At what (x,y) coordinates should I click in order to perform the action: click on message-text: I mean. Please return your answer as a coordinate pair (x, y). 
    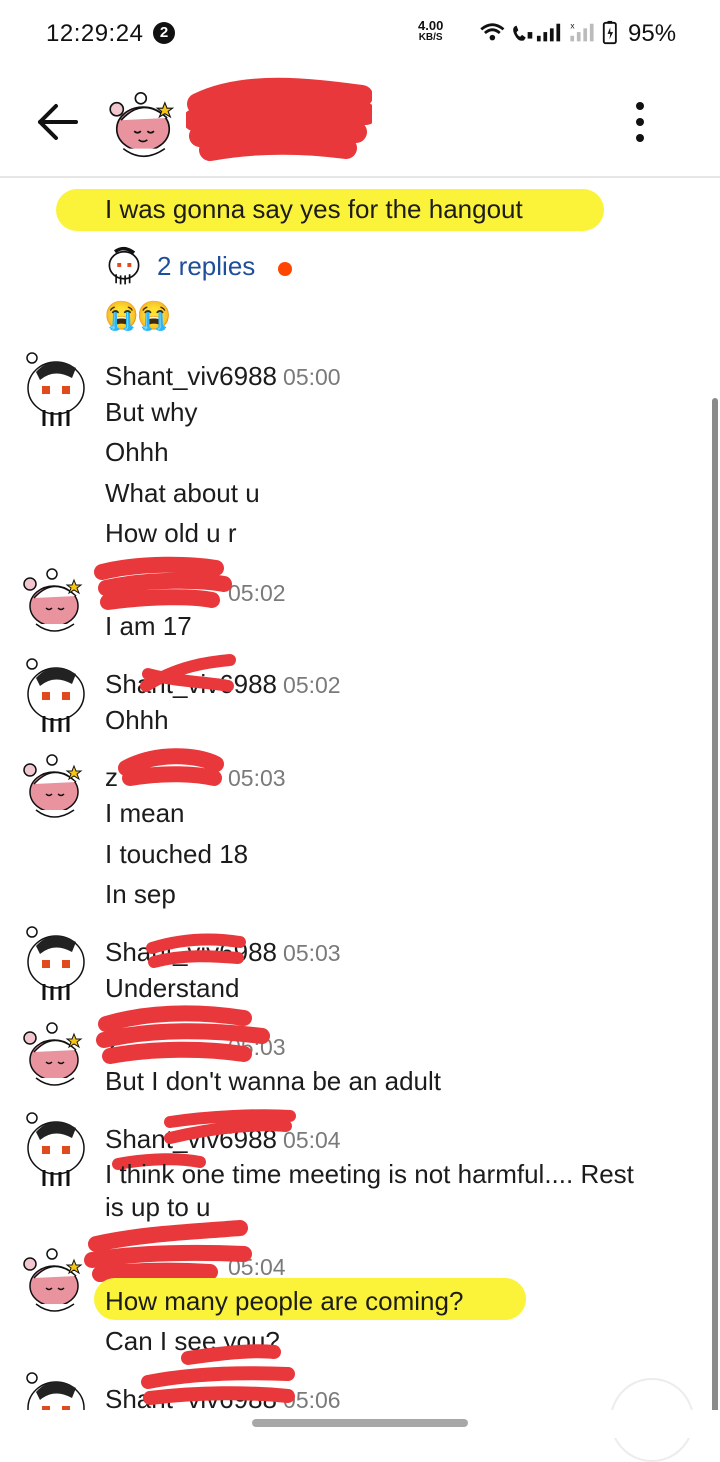
    Looking at the image, I should click on (145, 813).